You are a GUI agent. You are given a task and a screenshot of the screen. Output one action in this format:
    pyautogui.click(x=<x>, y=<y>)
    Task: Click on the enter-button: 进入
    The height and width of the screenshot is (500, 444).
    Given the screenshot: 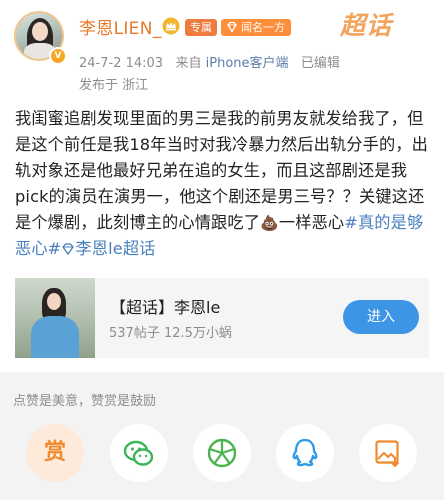 What is the action you would take?
    pyautogui.click(x=381, y=317)
    